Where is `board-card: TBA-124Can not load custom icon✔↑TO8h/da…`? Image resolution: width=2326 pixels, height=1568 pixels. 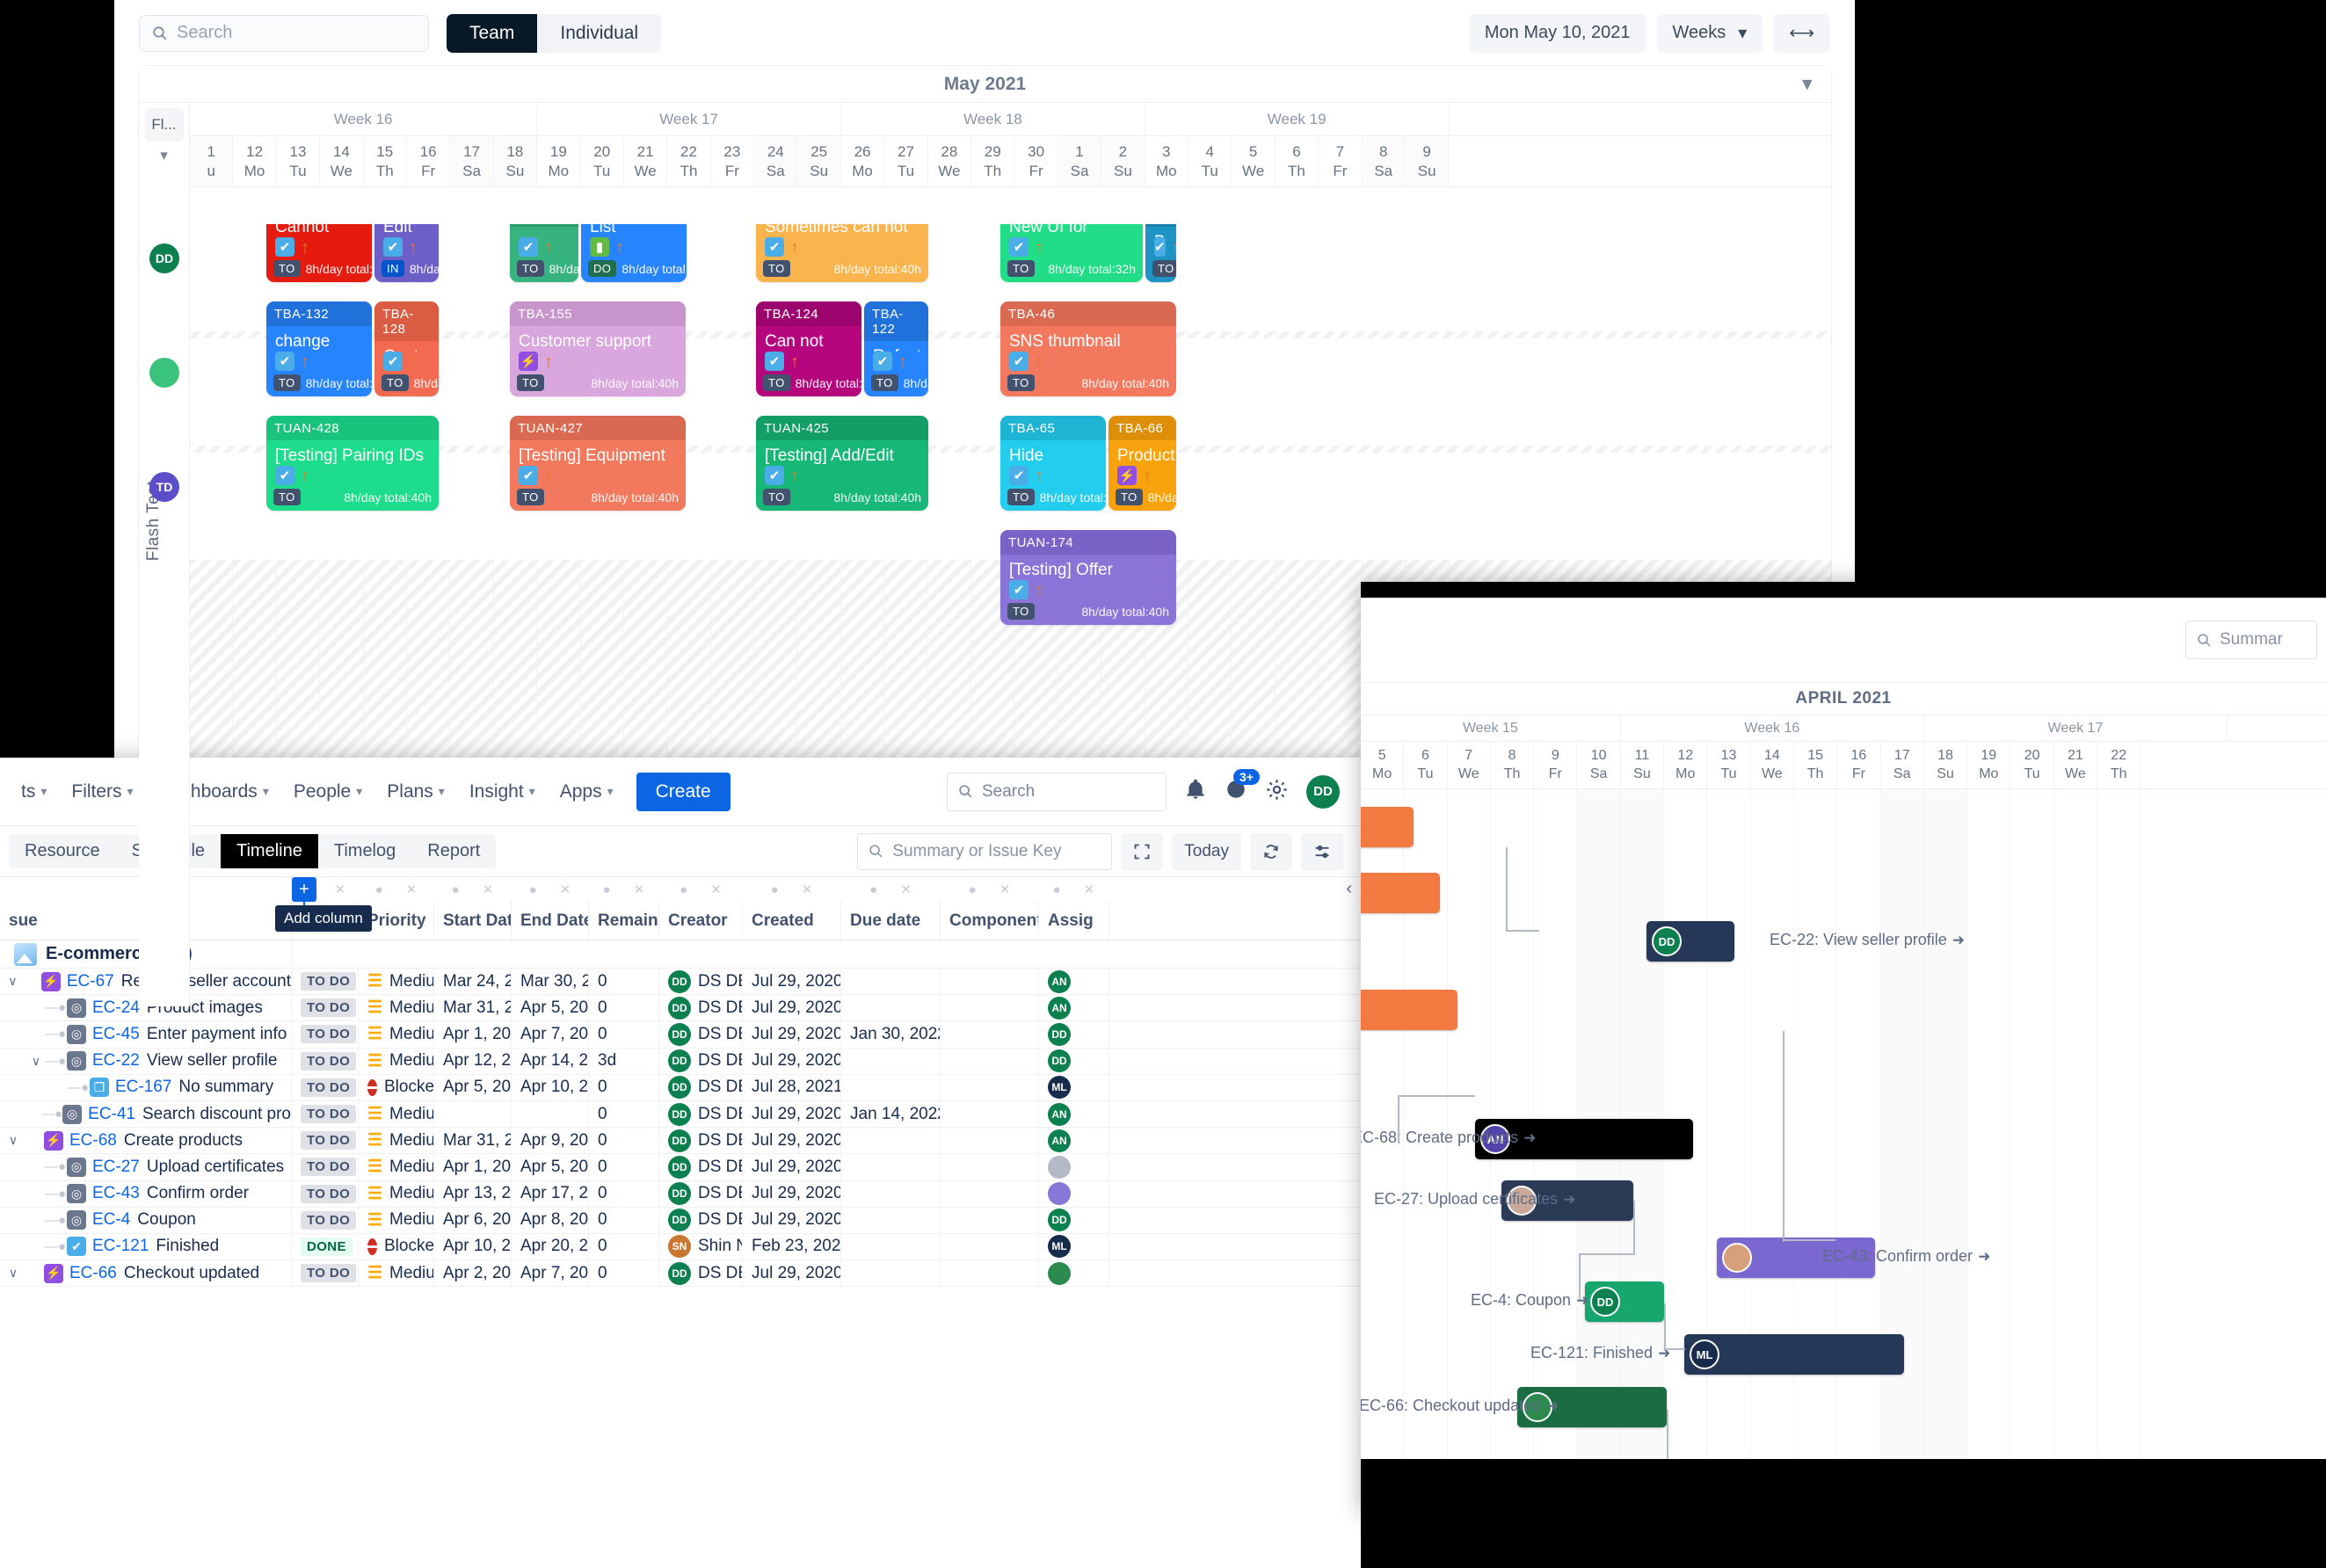 board-card: TBA-124Can not load custom icon✔↑TO8h/da… is located at coordinates (808, 348).